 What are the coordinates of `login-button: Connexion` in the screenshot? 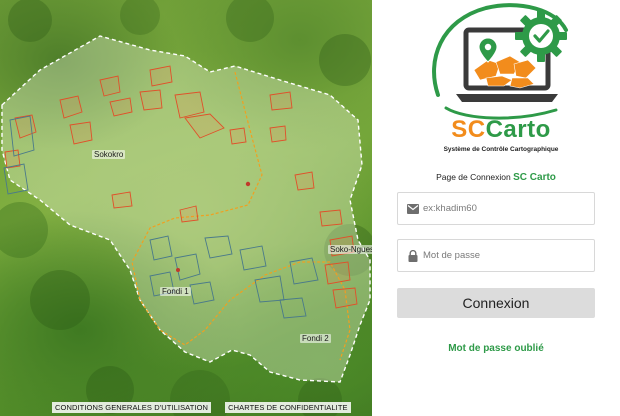 It's located at (496, 303).